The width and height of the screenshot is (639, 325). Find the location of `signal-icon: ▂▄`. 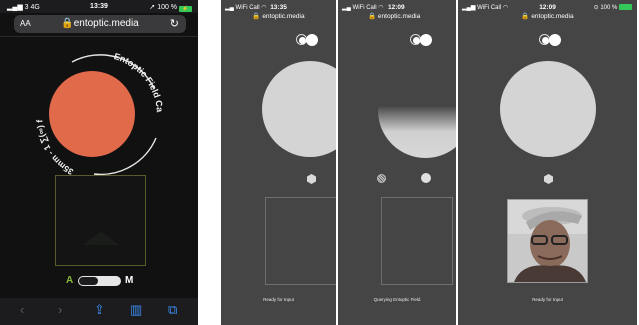

signal-icon: ▂▄ is located at coordinates (347, 8).